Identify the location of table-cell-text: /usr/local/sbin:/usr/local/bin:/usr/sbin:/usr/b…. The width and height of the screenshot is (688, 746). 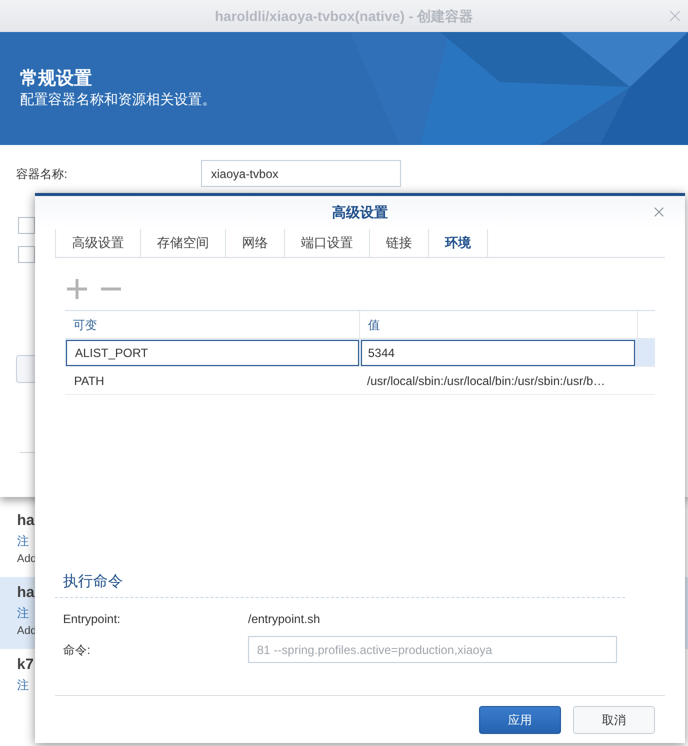
(486, 381).